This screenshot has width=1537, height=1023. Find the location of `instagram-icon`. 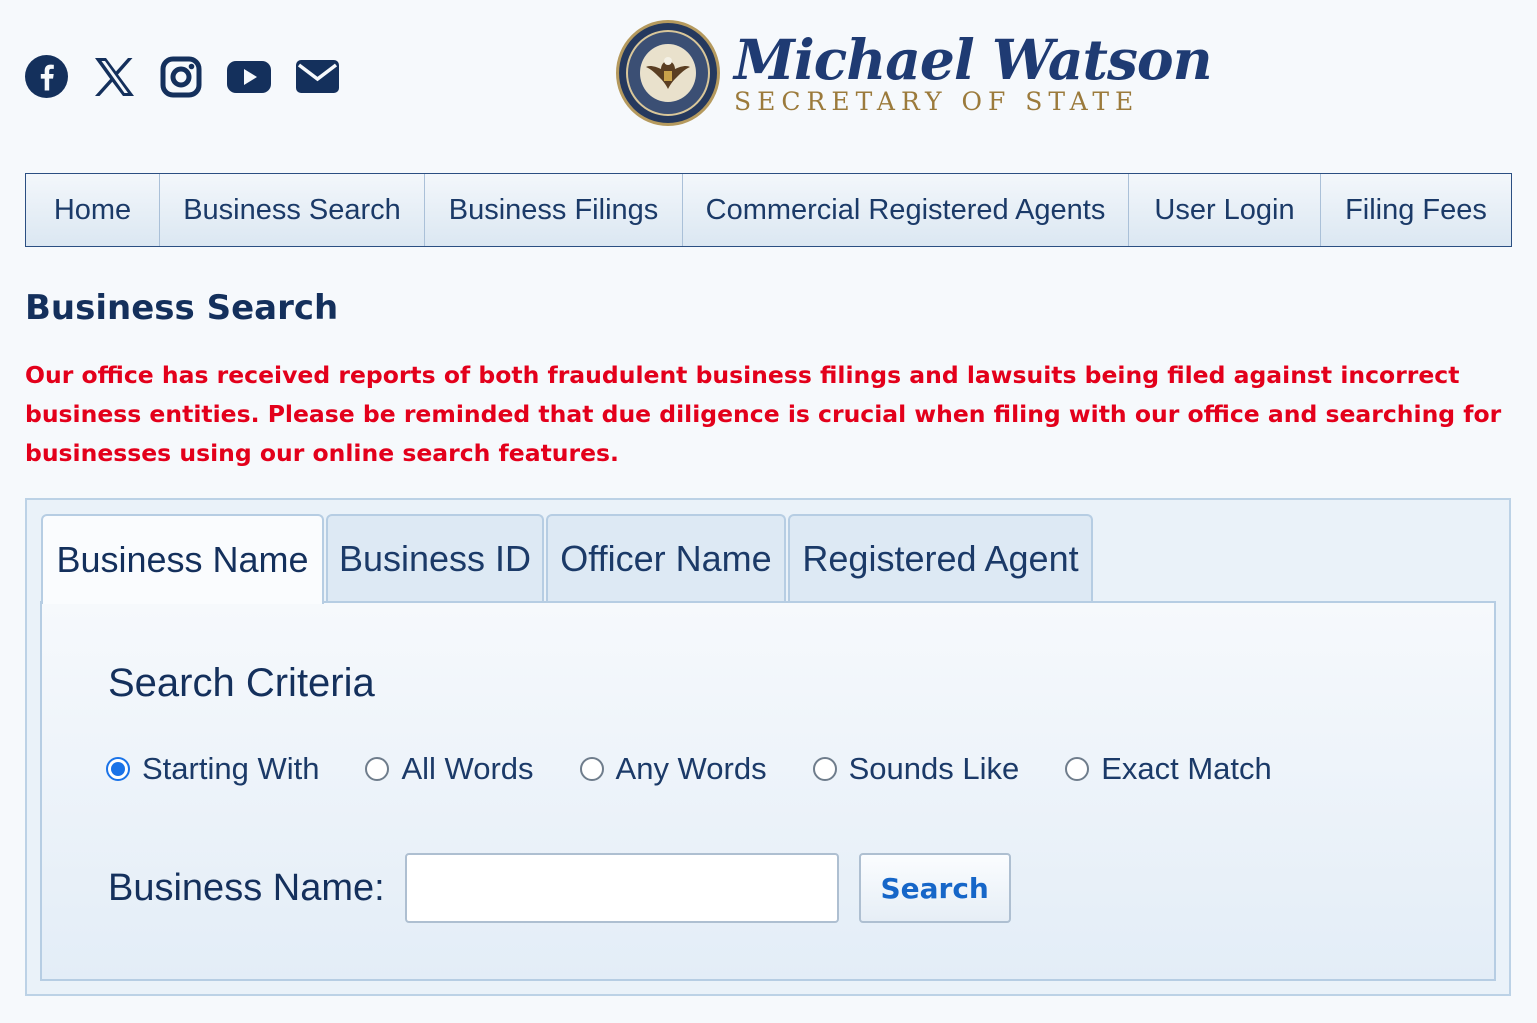

instagram-icon is located at coordinates (181, 77).